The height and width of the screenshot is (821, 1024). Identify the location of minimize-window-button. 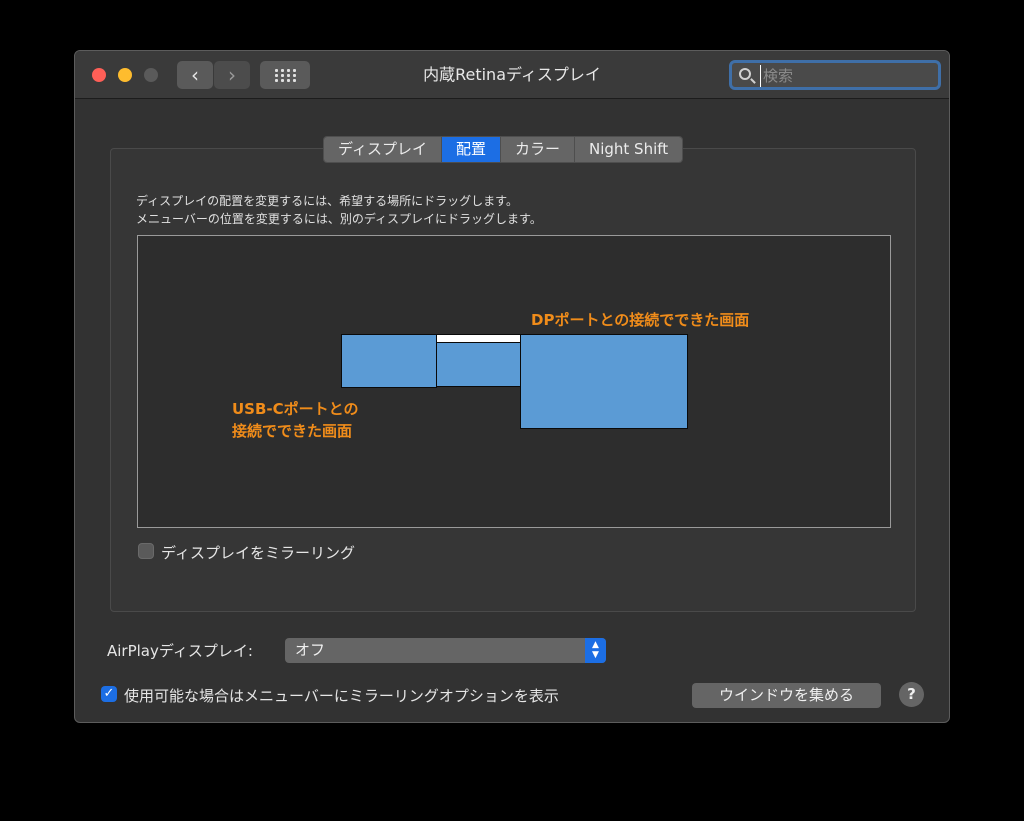
(125, 75).